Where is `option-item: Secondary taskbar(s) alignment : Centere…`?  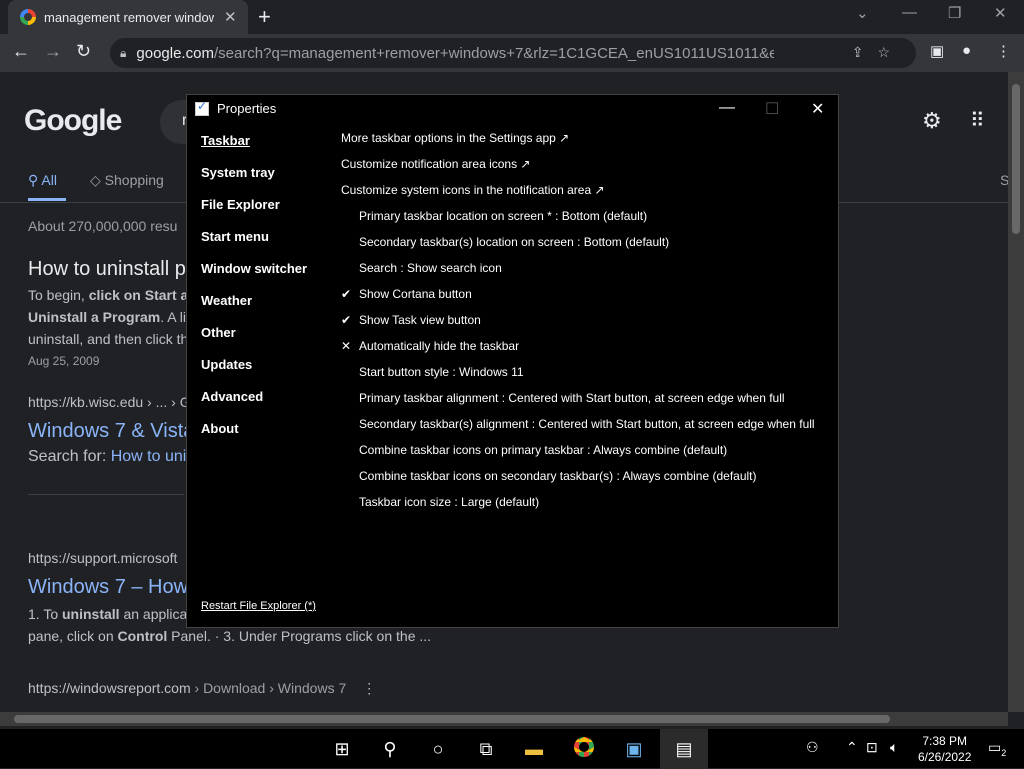 option-item: Secondary taskbar(s) alignment : Centere… is located at coordinates (587, 424).